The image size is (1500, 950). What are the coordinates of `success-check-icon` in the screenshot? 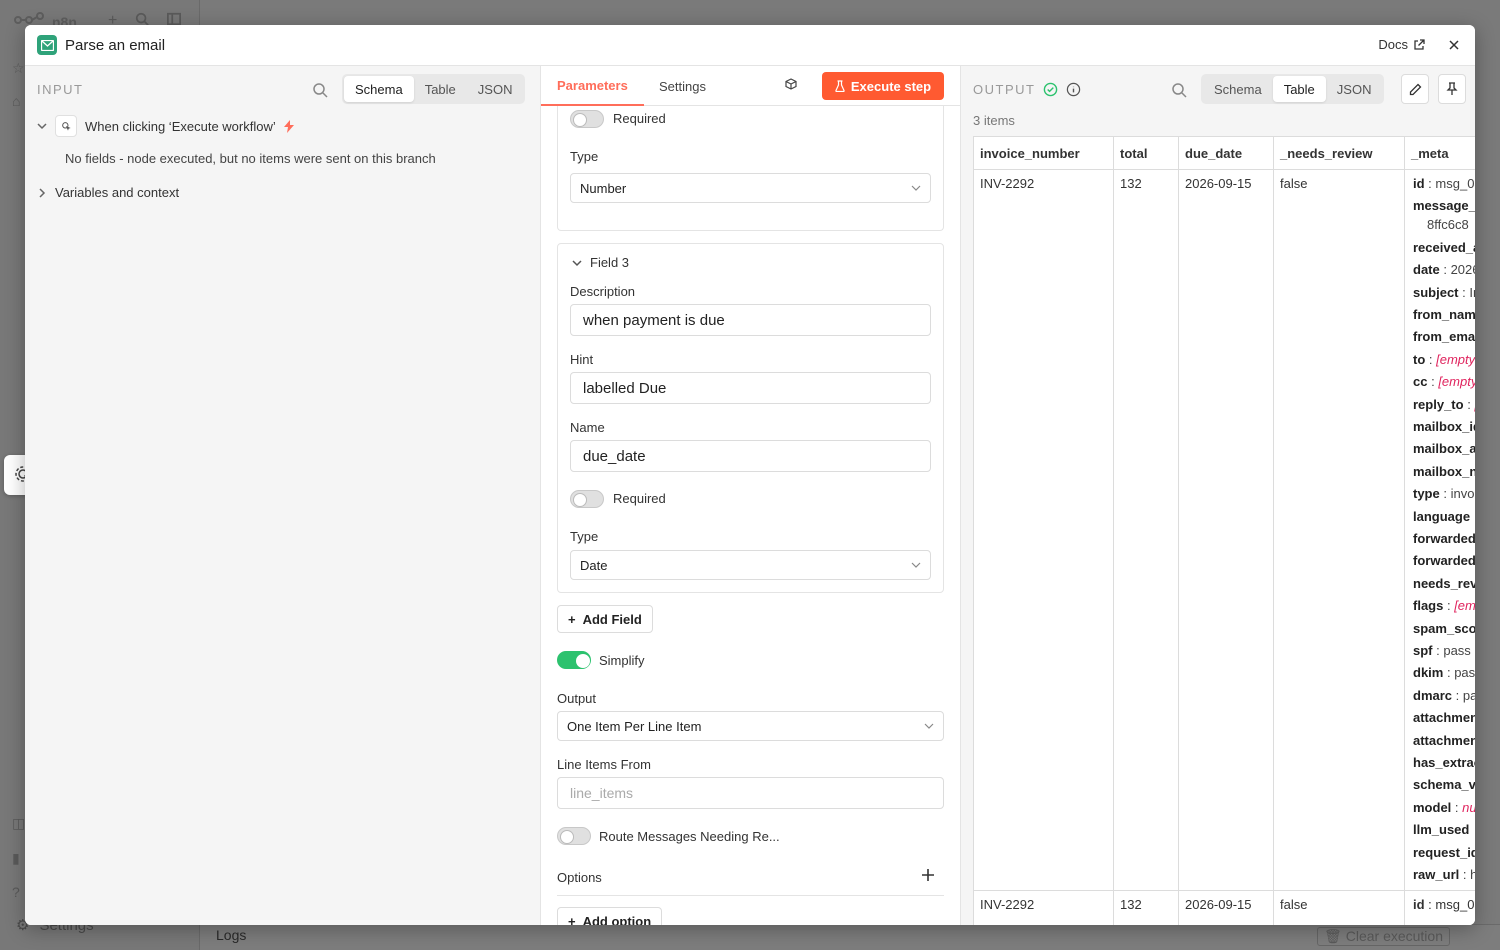 It's located at (1051, 89).